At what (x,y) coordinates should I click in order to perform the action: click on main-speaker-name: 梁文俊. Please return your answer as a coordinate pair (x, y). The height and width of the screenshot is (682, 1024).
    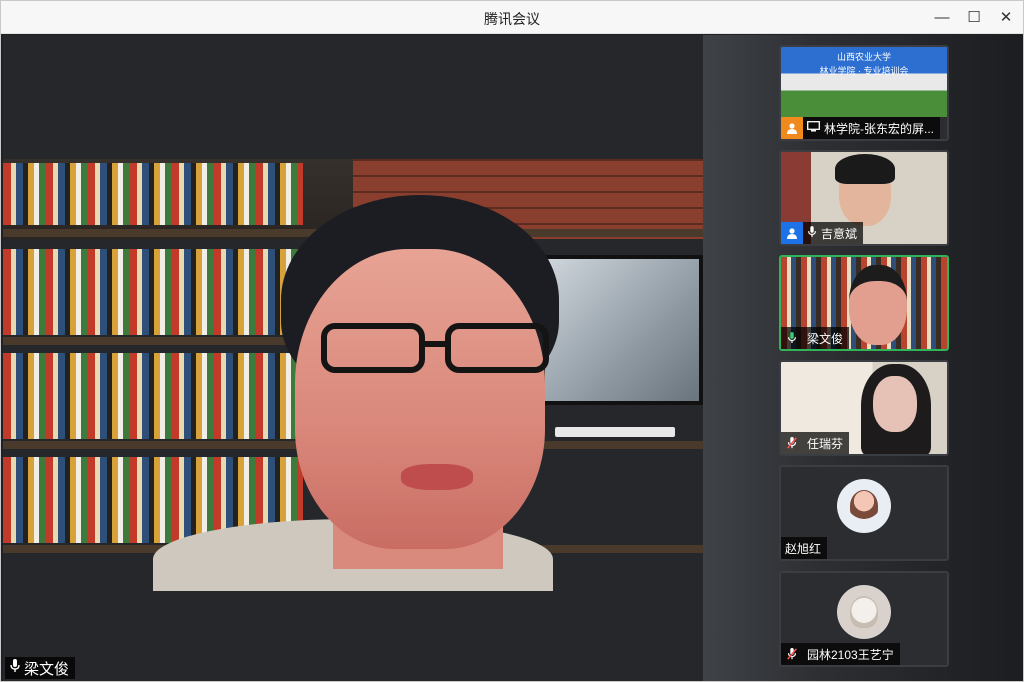
    Looking at the image, I should click on (47, 669).